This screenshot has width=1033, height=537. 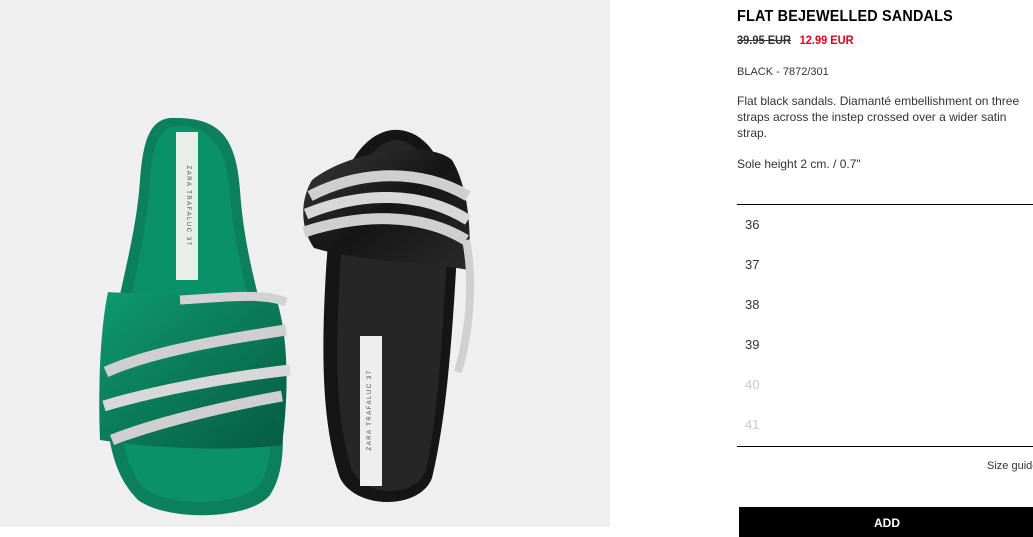 I want to click on green-sandal: ZARA TRAFALUC 37, so click(x=195, y=316).